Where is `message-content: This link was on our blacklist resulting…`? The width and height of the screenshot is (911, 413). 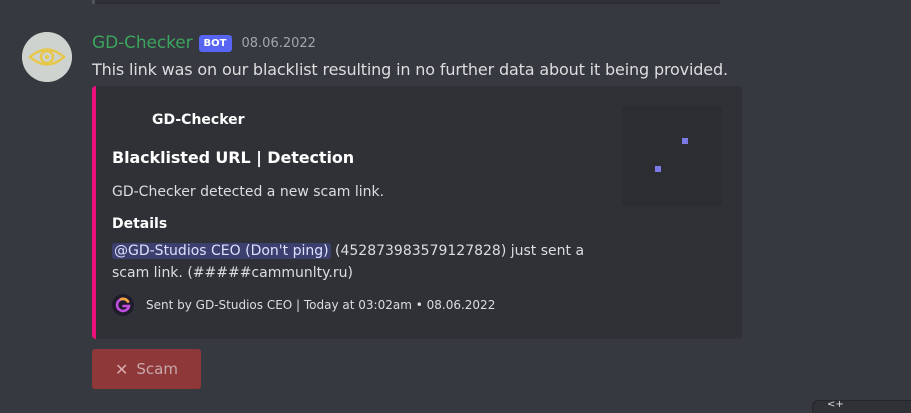
message-content: This link was on our blacklist resulting… is located at coordinates (410, 69).